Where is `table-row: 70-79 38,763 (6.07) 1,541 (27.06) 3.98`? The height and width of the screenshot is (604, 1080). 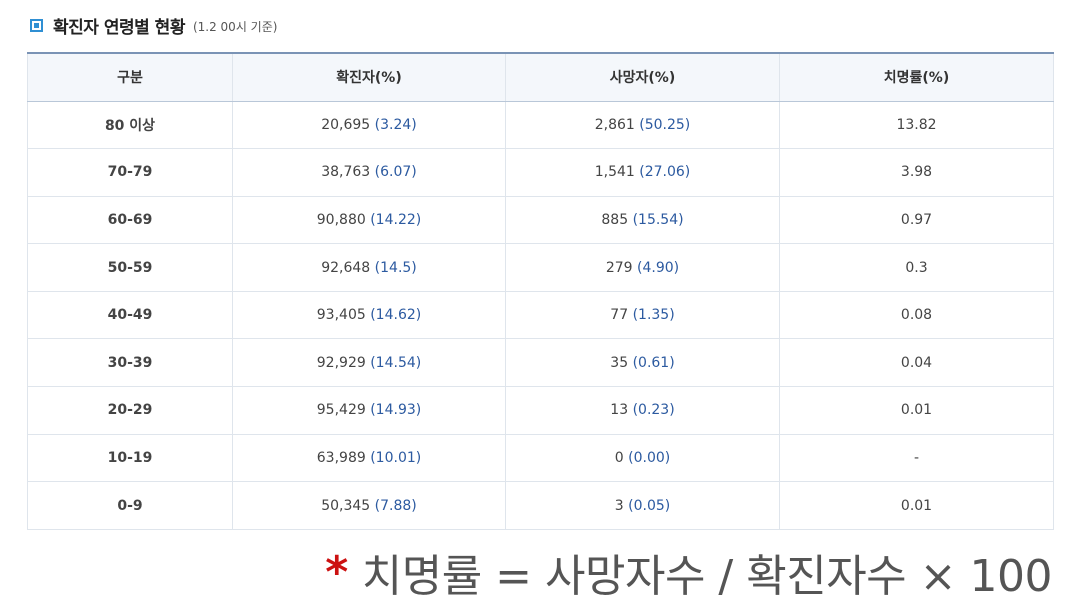 table-row: 70-79 38,763 (6.07) 1,541 (27.06) 3.98 is located at coordinates (540, 172).